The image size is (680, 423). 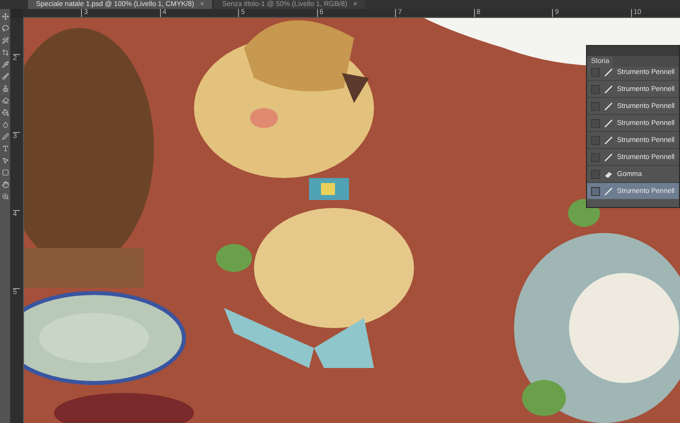 What do you see at coordinates (5, 40) in the screenshot?
I see `magic-wand-icon` at bounding box center [5, 40].